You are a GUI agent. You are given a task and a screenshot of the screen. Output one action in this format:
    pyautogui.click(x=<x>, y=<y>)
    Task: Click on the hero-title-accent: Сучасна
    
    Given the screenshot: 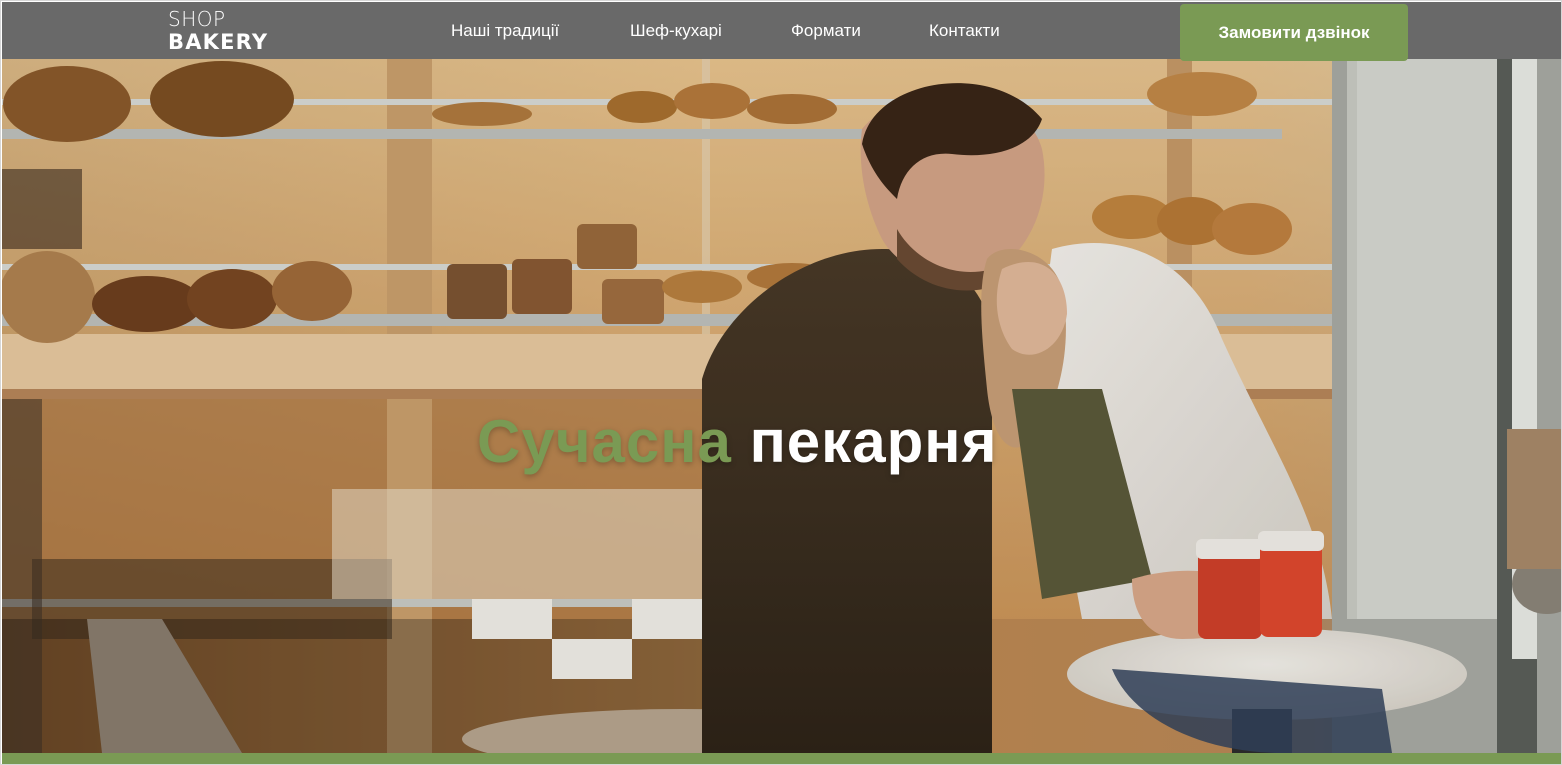 What is the action you would take?
    pyautogui.click(x=604, y=441)
    